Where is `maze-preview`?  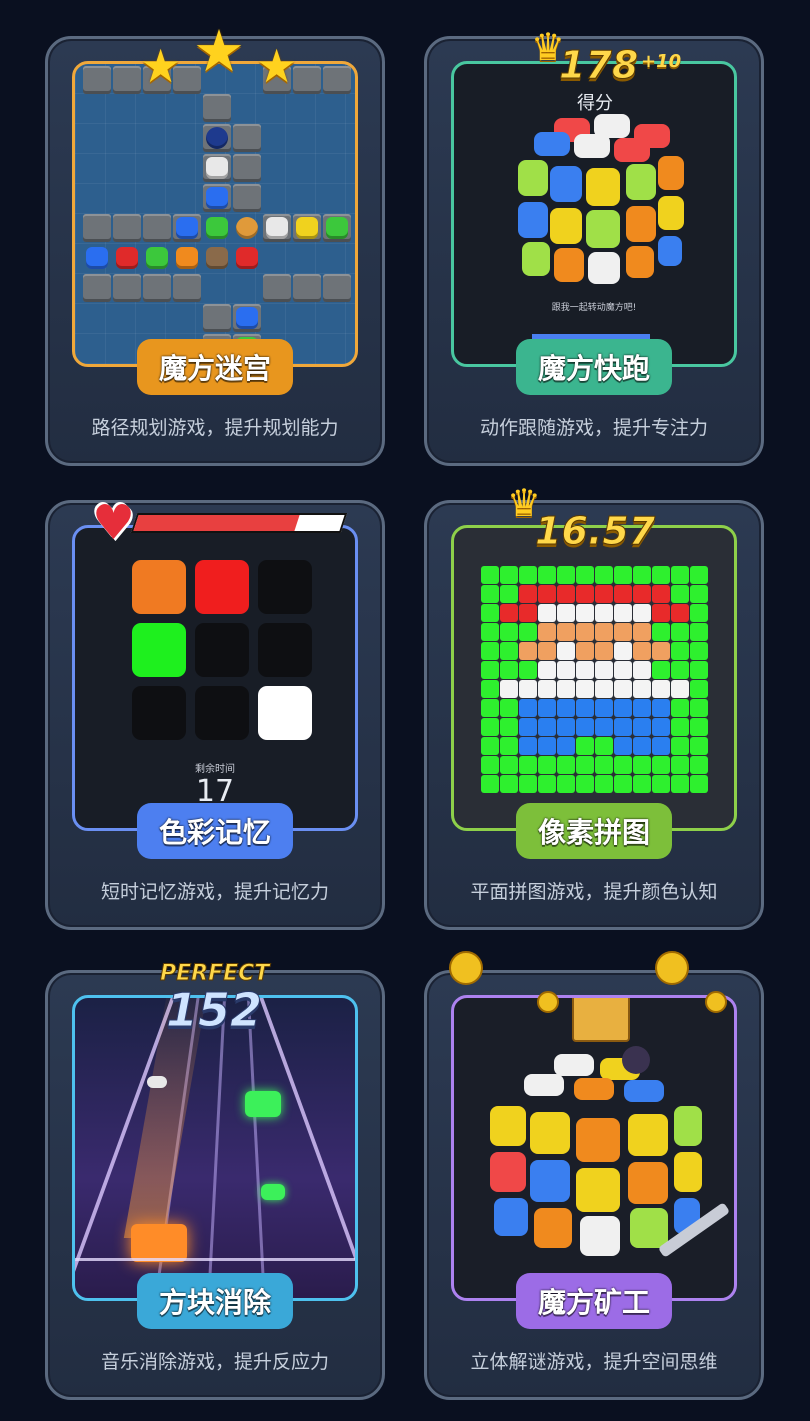 maze-preview is located at coordinates (215, 214).